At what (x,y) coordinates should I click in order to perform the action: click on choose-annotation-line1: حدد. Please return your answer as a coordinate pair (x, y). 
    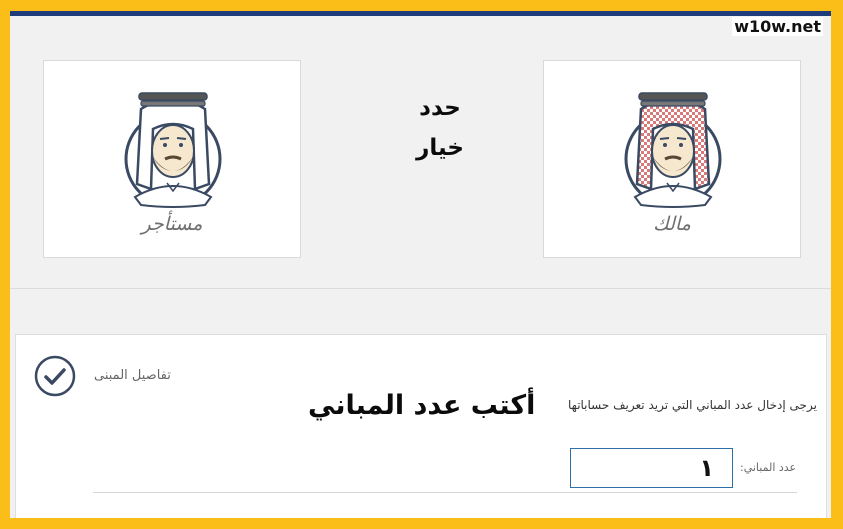
    Looking at the image, I should click on (440, 108).